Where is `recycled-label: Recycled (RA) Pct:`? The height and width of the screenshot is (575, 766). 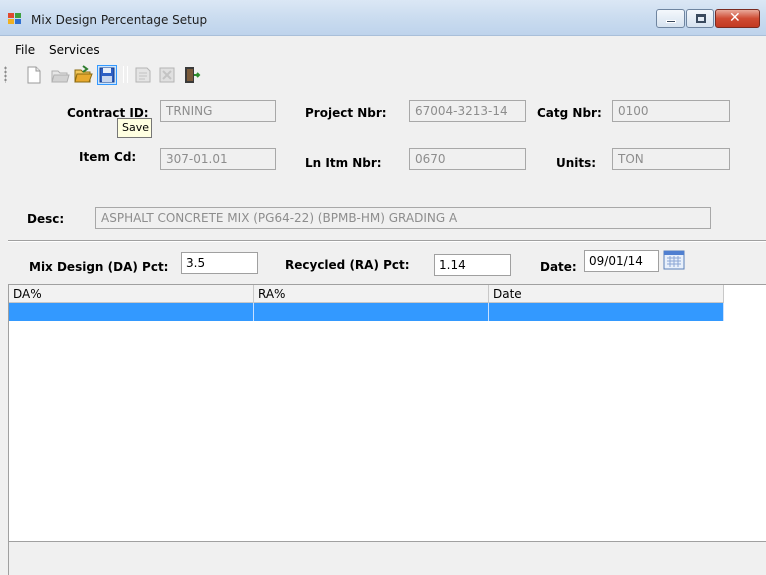
recycled-label: Recycled (RA) Pct: is located at coordinates (347, 265).